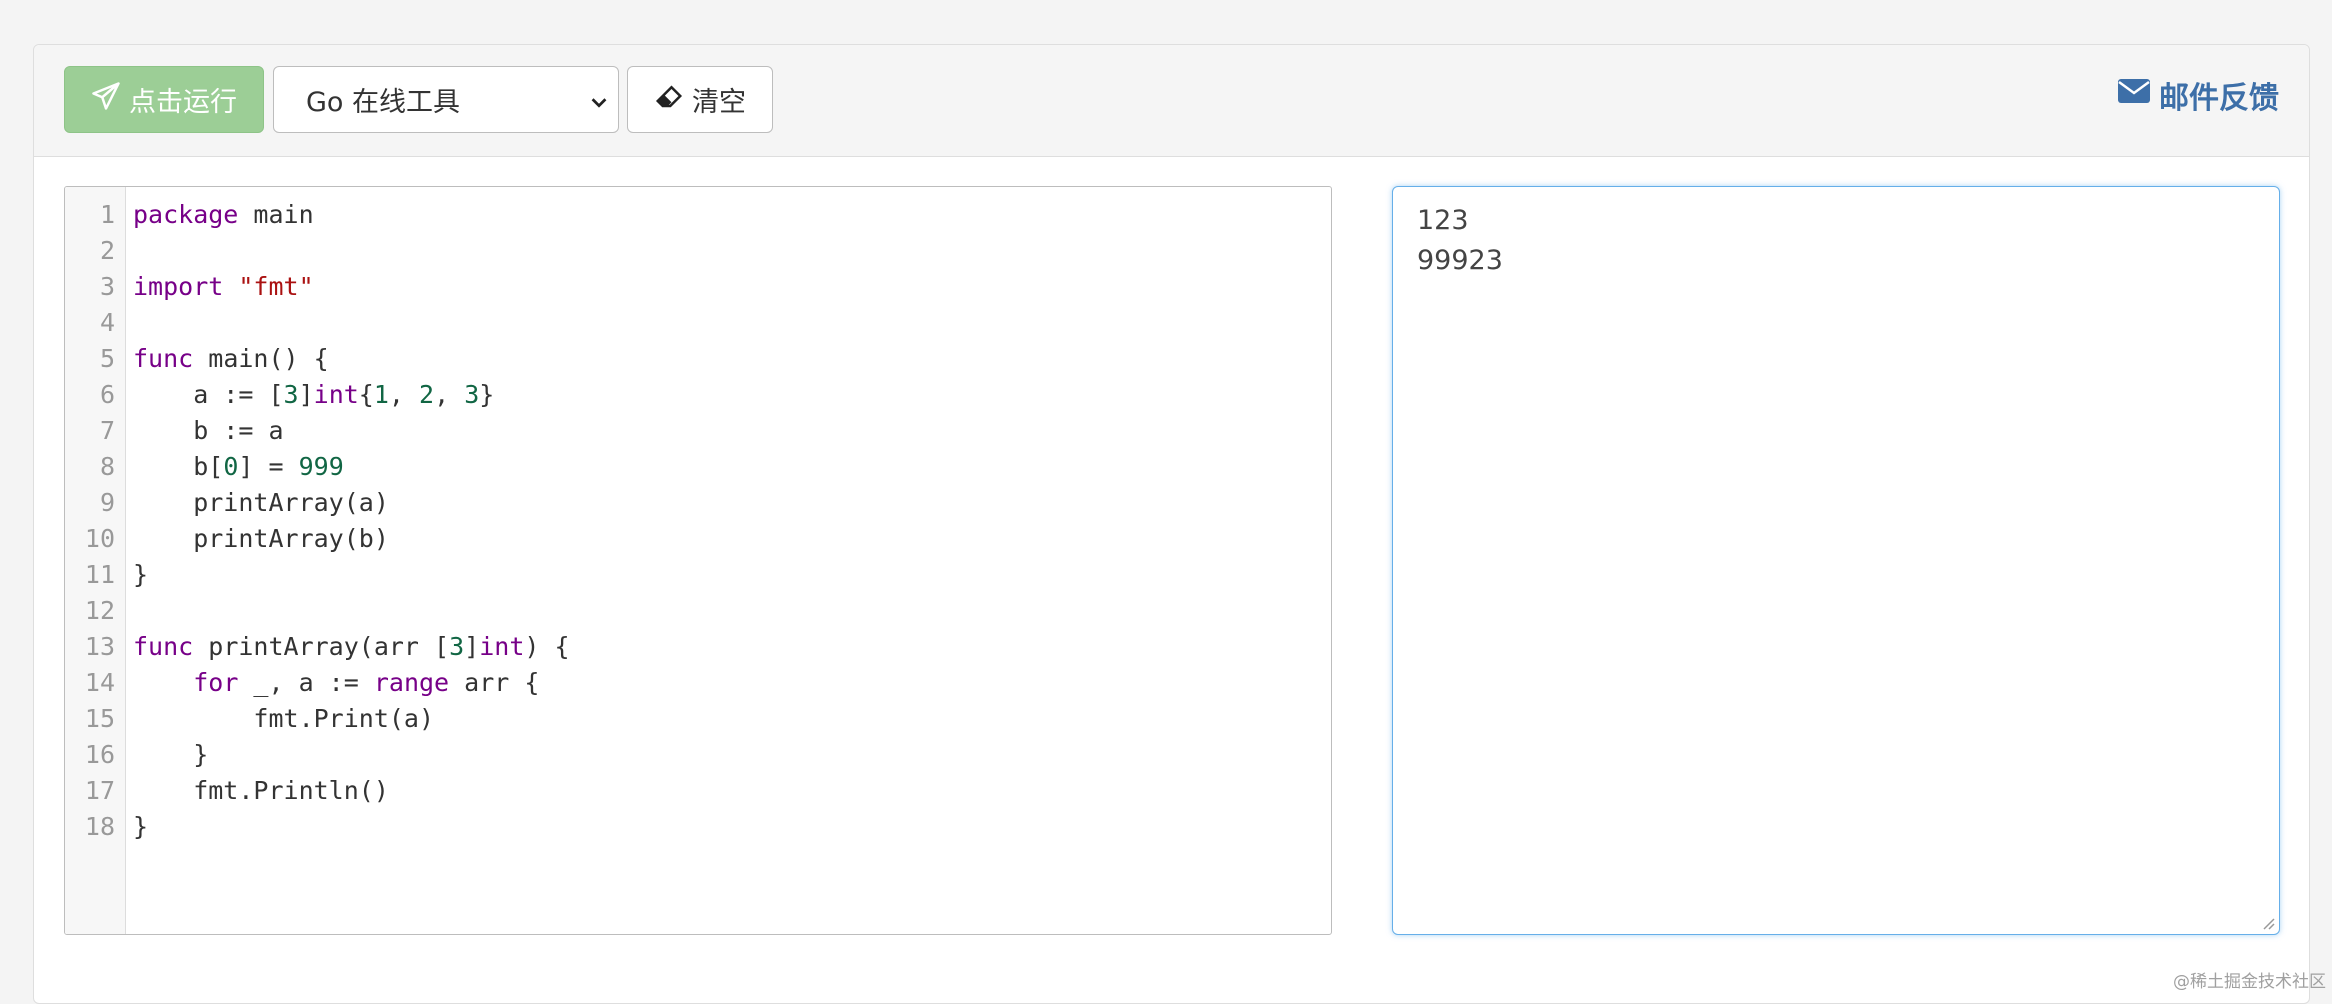 This screenshot has width=2332, height=1004. I want to click on email-feedback-link: 邮件反馈, so click(2198, 95).